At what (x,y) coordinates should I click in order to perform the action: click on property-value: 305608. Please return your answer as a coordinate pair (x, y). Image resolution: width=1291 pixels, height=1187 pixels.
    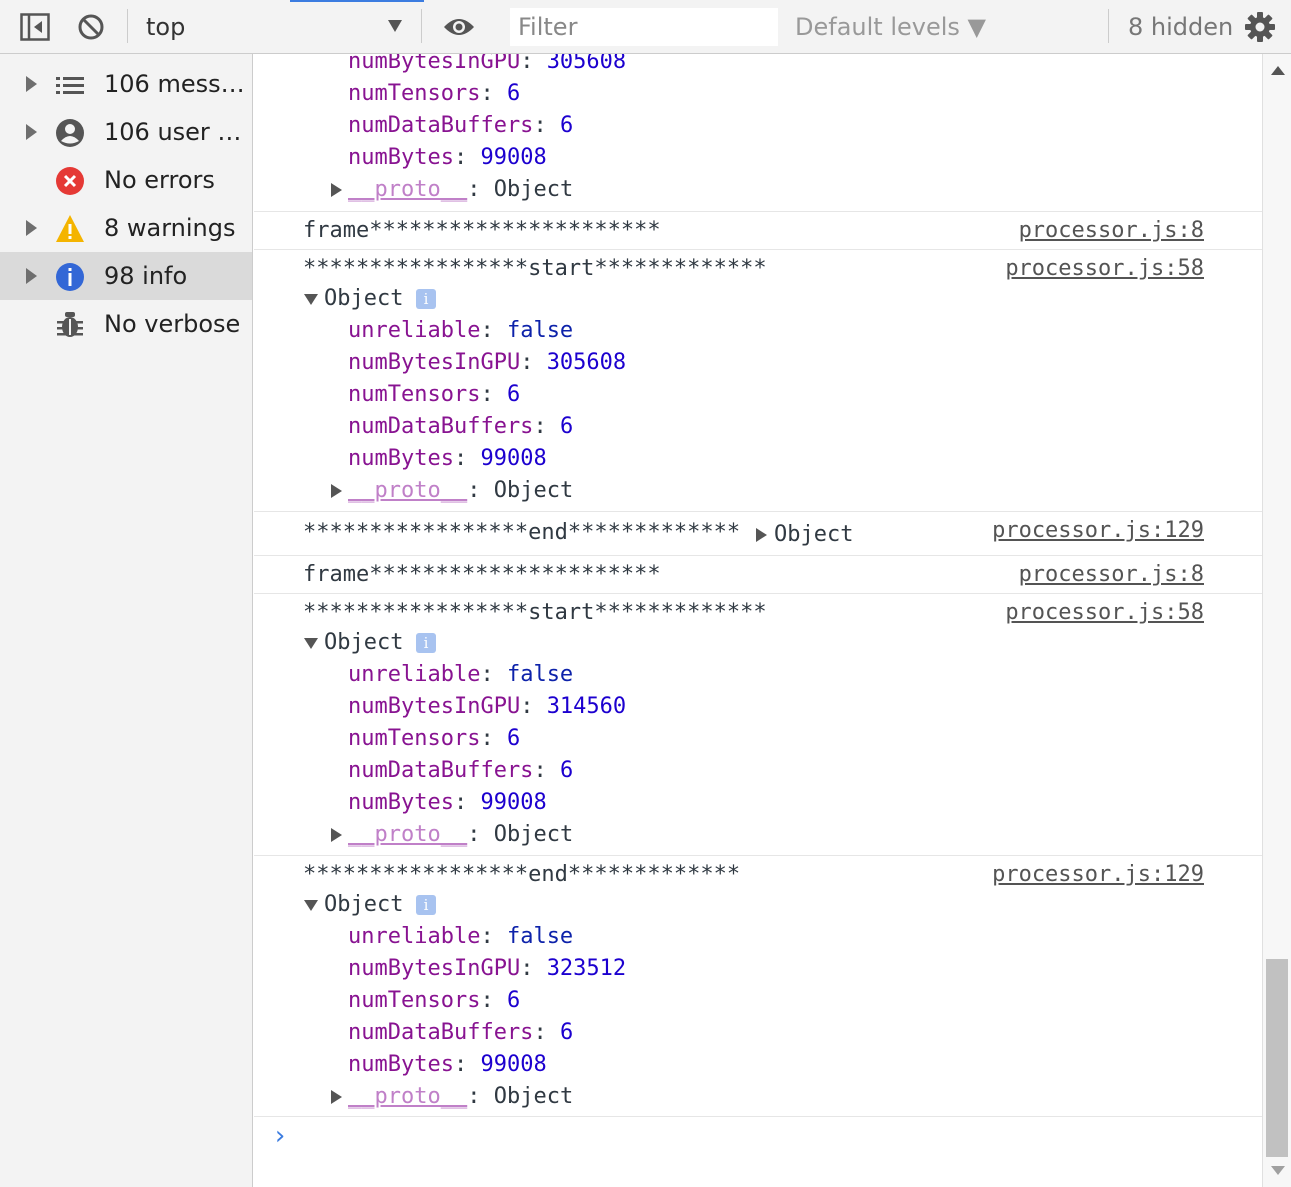
    Looking at the image, I should click on (586, 362).